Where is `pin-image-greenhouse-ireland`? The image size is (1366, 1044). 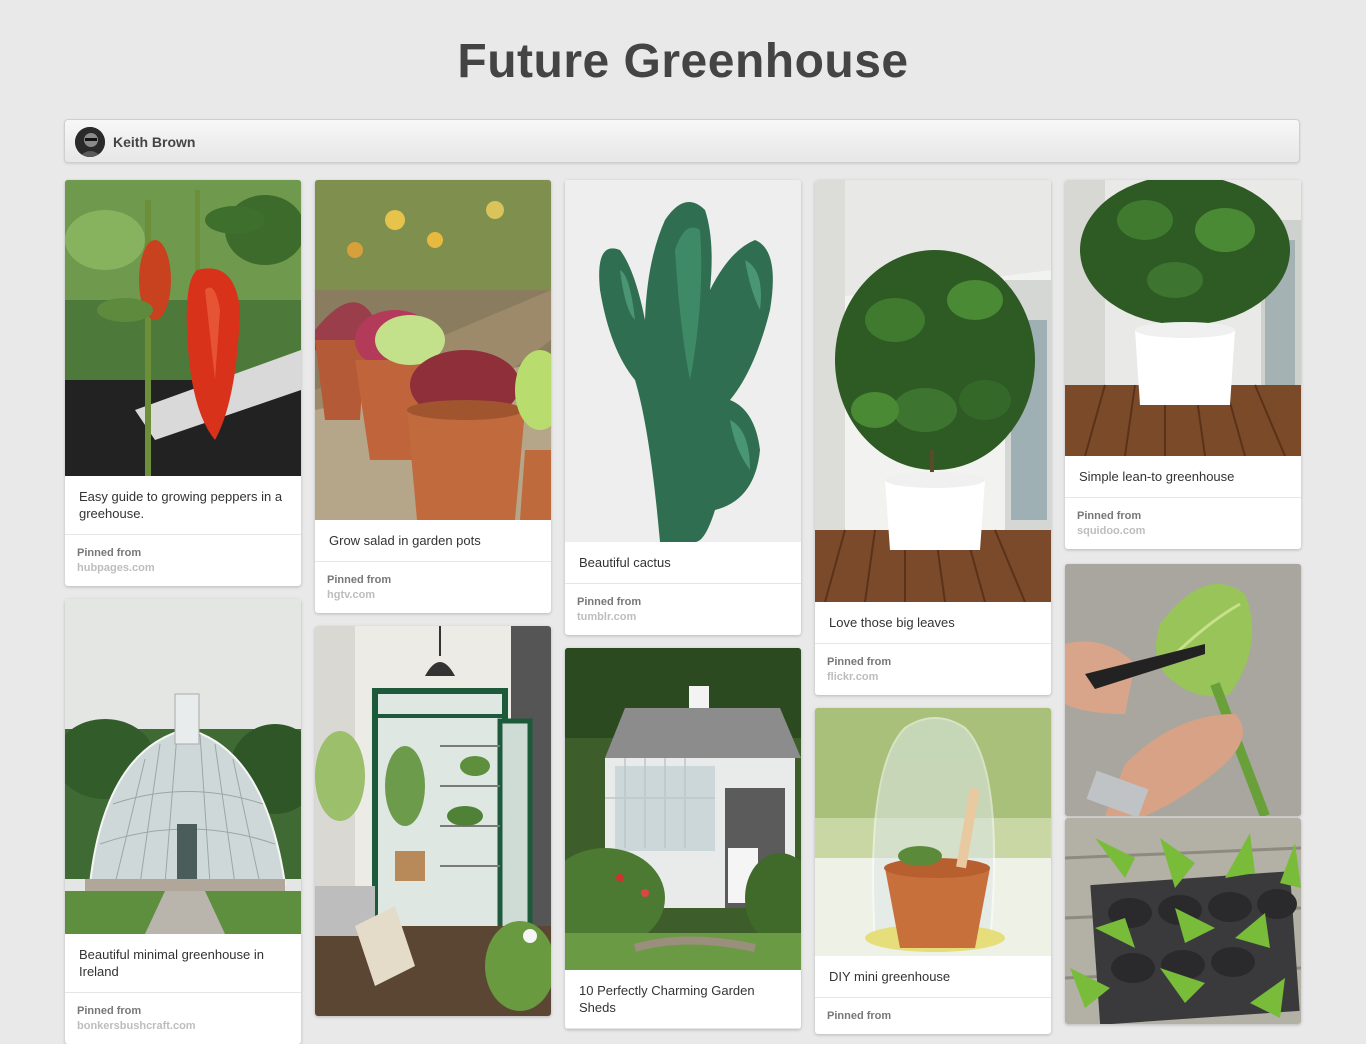
pin-image-greenhouse-ireland is located at coordinates (183, 766).